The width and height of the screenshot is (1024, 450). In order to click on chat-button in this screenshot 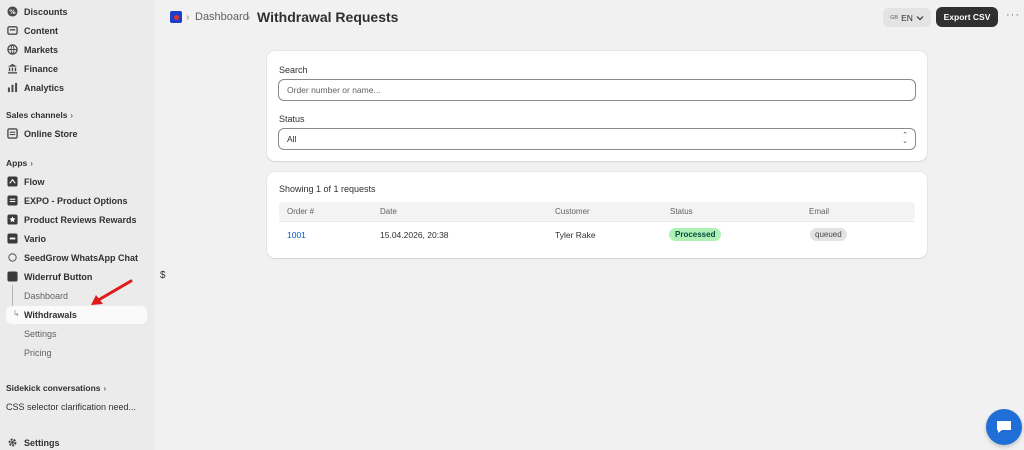, I will do `click(1004, 427)`.